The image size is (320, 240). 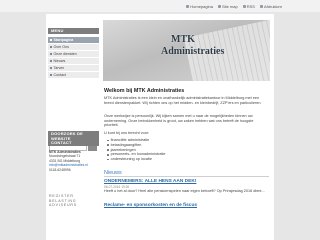 I want to click on homepage-link: Homepagina, so click(x=199, y=6).